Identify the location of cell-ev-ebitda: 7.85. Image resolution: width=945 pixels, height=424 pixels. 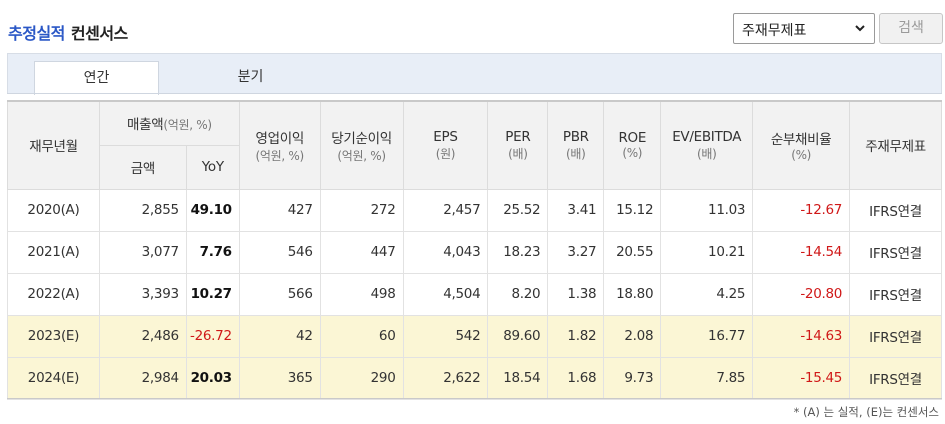
(707, 378).